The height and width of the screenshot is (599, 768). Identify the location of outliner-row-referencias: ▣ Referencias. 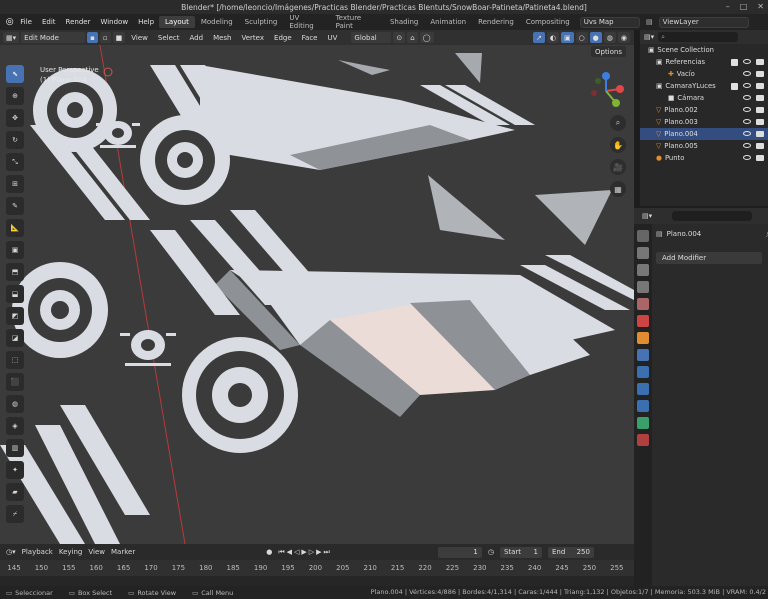
(704, 62).